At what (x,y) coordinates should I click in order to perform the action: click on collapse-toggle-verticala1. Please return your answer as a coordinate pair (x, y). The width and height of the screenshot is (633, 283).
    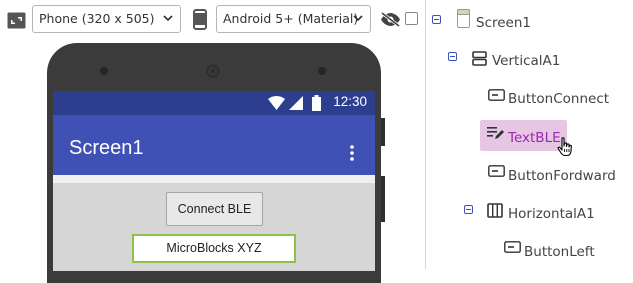
    Looking at the image, I should click on (452, 56).